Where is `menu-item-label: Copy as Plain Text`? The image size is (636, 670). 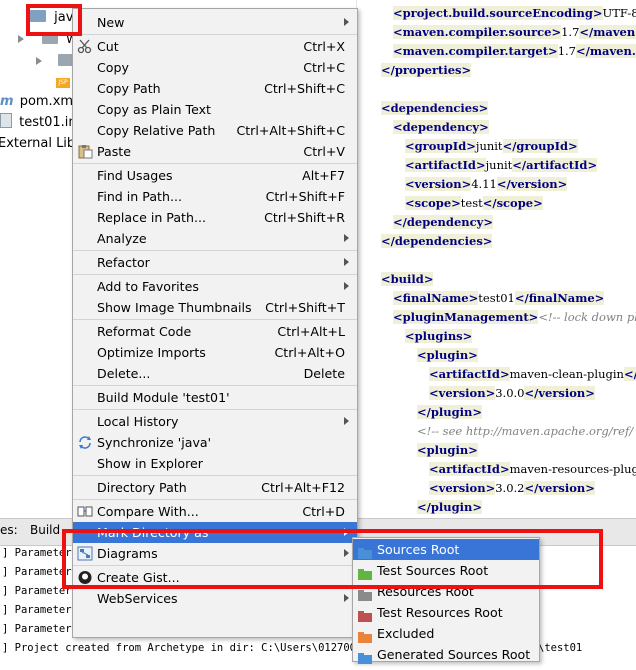
menu-item-label: Copy as Plain Text is located at coordinates (154, 109).